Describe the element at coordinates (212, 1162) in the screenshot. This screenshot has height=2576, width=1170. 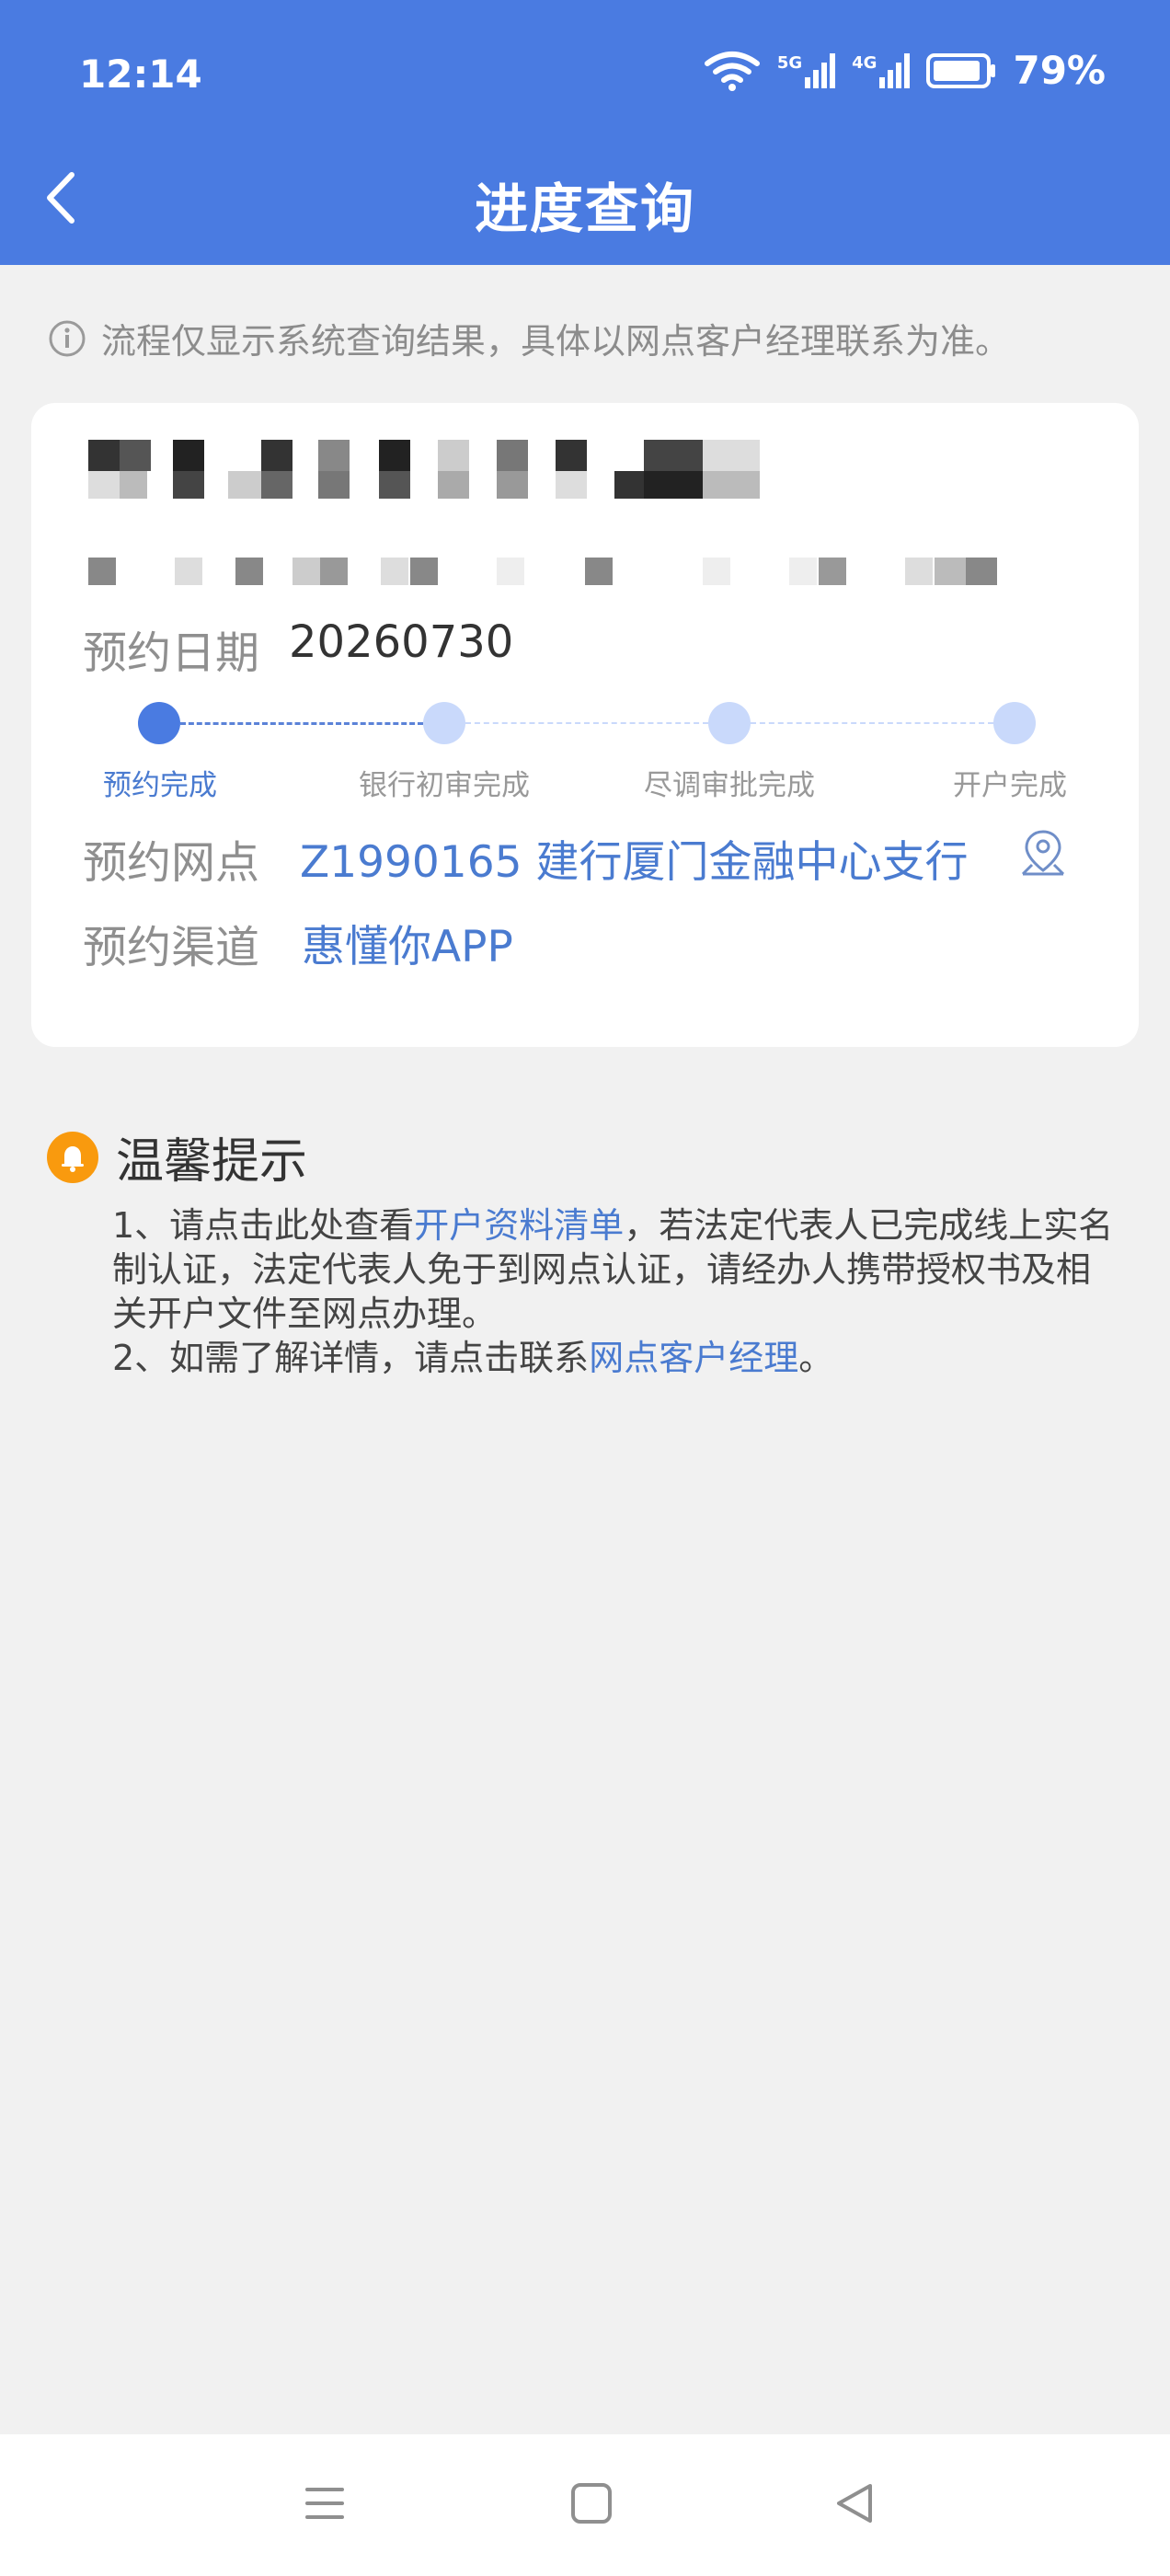
I see `tips-title: 温馨提示` at that location.